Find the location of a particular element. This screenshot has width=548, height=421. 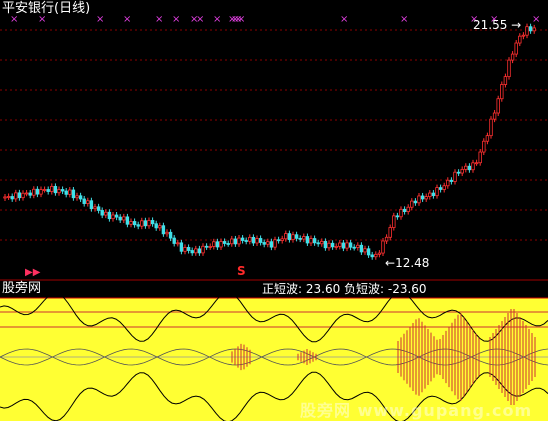

play-icon: ▶▶ is located at coordinates (32, 272).